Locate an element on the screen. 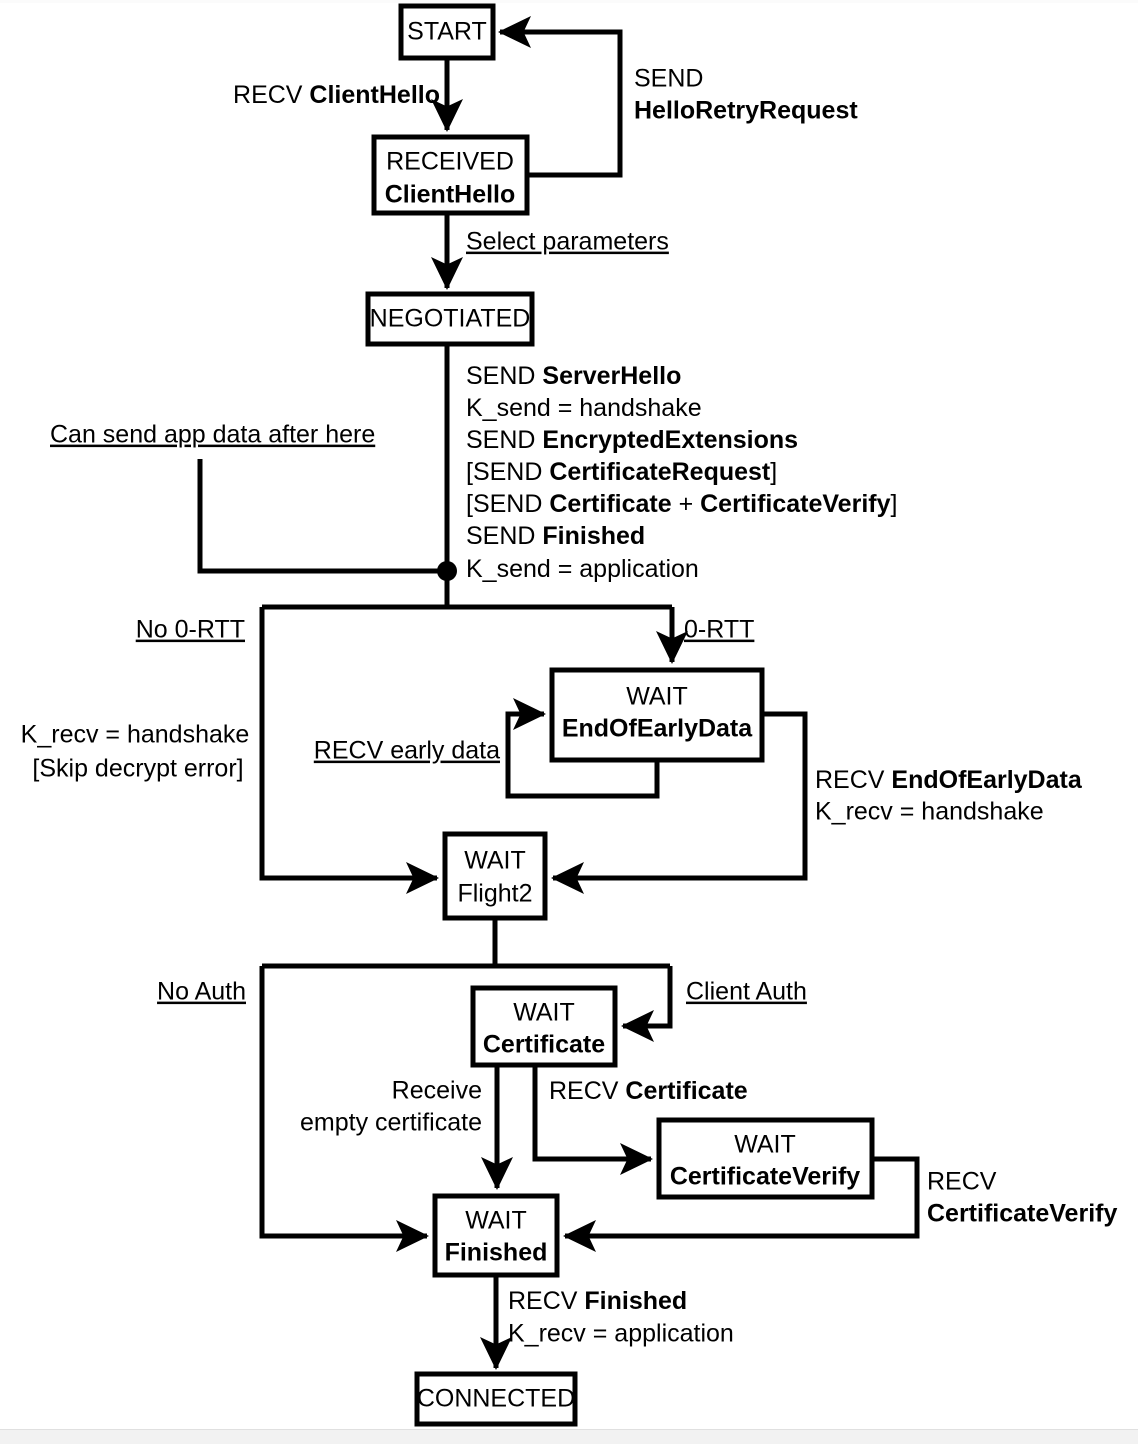 This screenshot has width=1138, height=1444. state-box-received-clienthello: RECEIVED ClientHello is located at coordinates (450, 175).